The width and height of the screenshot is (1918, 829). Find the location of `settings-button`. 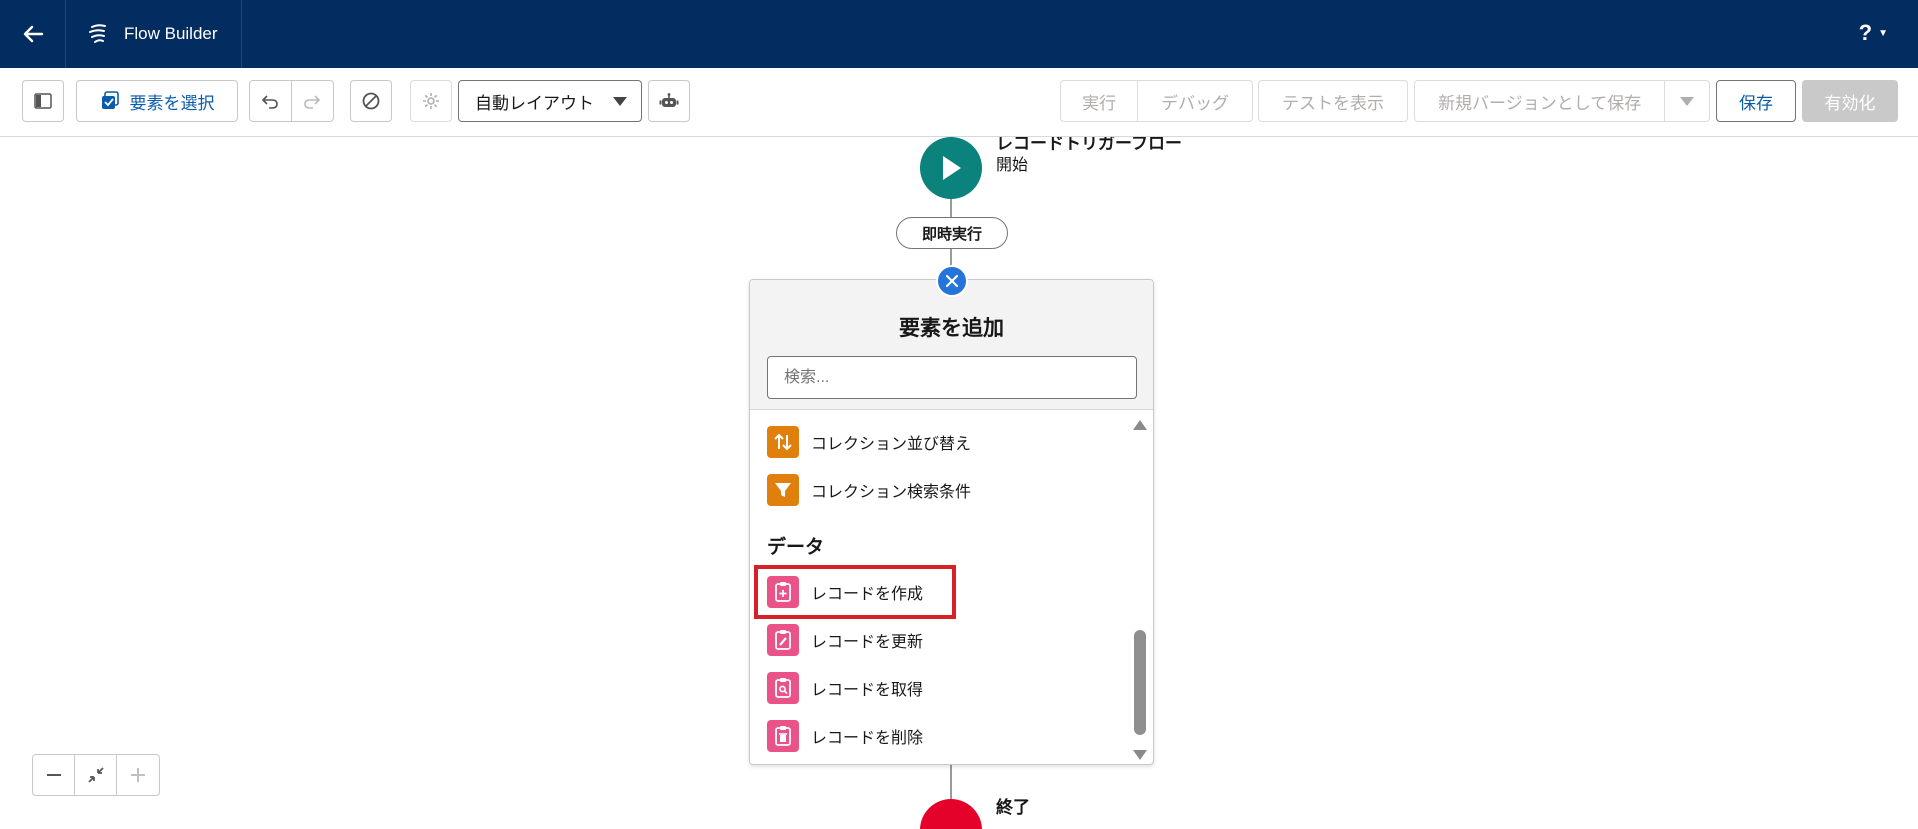

settings-button is located at coordinates (431, 101).